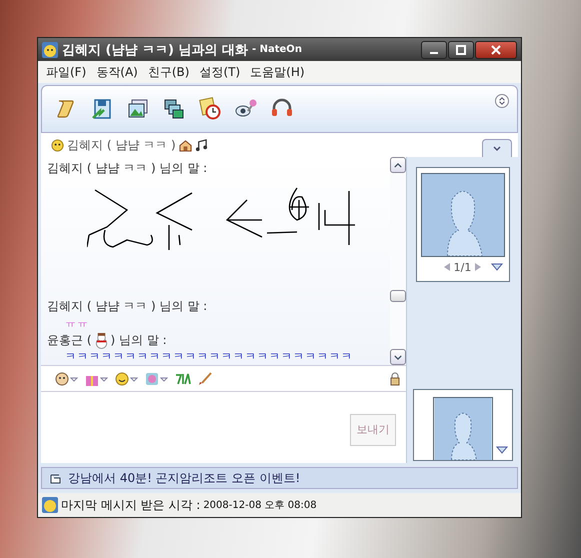 Image resolution: width=581 pixels, height=558 pixels. Describe the element at coordinates (205, 379) in the screenshot. I see `brush-icon` at that location.